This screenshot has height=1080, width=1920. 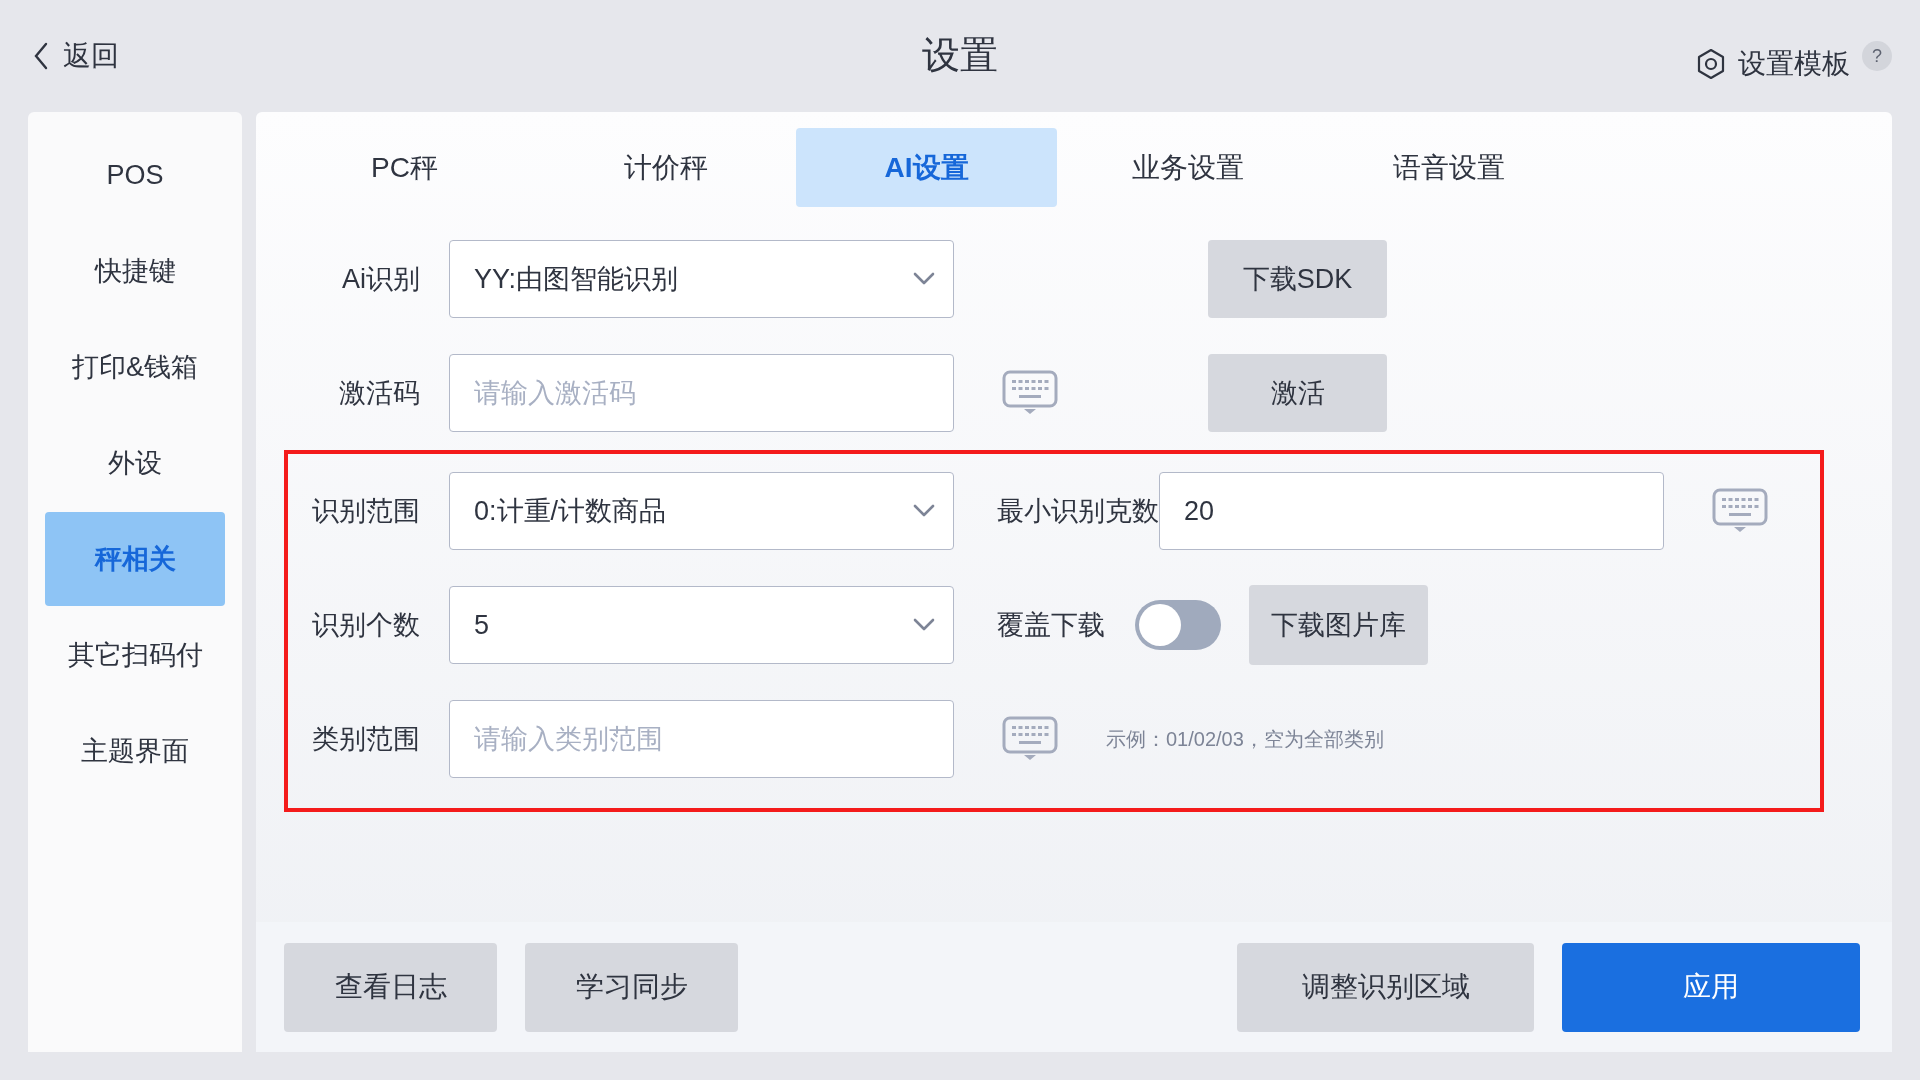 I want to click on field-label: 类别范围, so click(x=365, y=739).